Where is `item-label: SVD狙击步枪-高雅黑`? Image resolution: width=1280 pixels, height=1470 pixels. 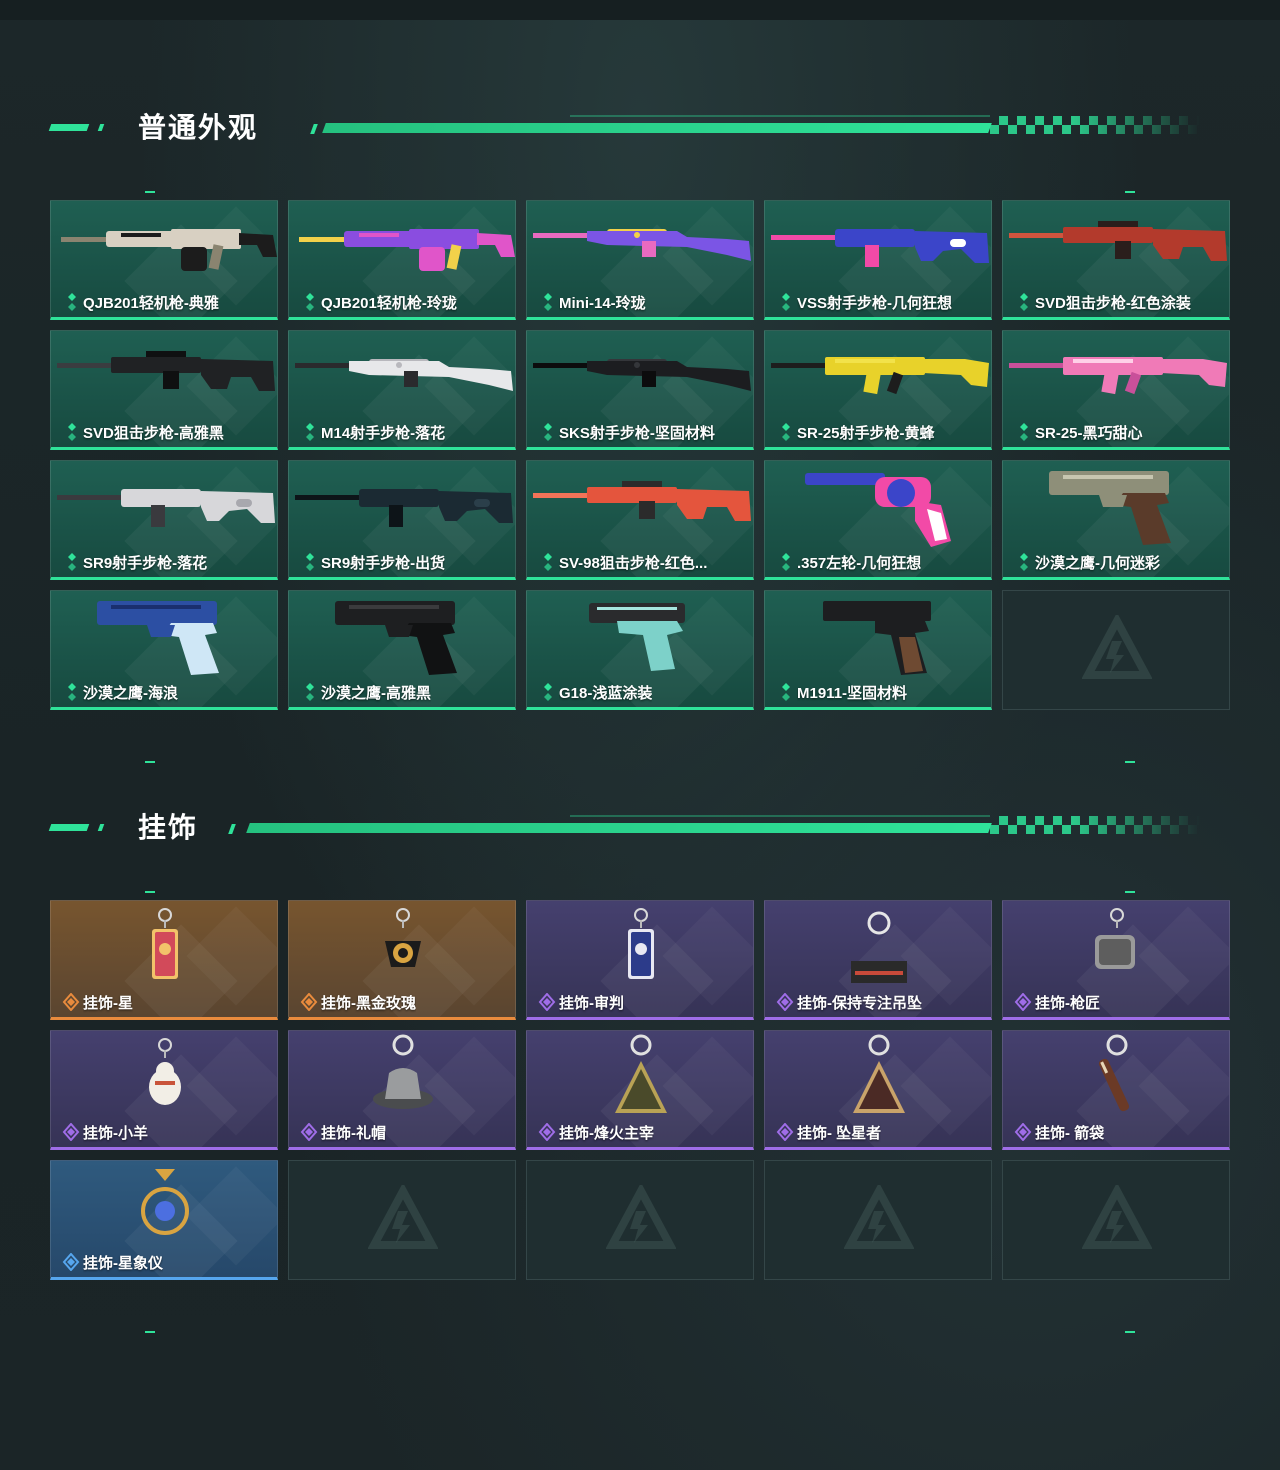 item-label: SVD狙击步枪-高雅黑 is located at coordinates (153, 433).